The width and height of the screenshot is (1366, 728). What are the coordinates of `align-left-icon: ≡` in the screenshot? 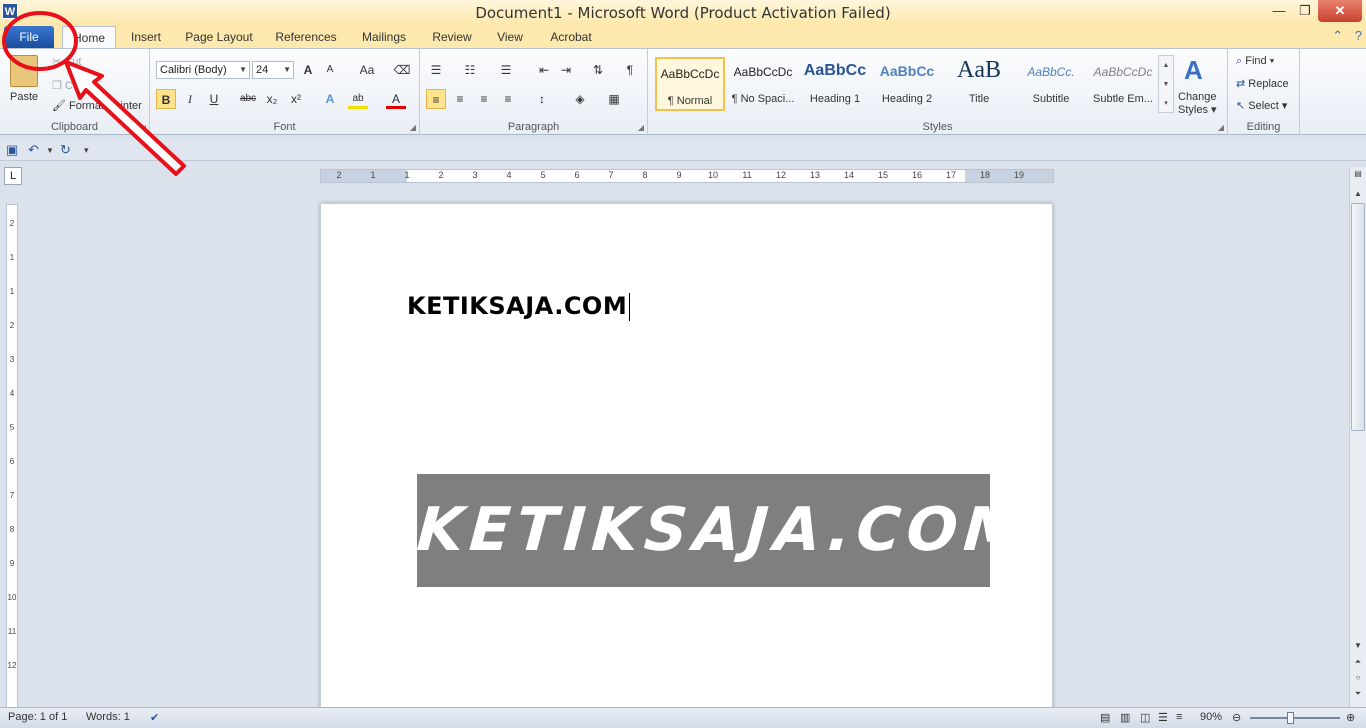 It's located at (436, 99).